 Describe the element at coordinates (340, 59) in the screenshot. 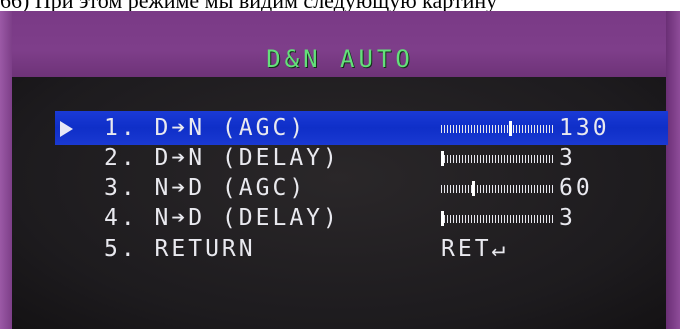

I see `osd-title: D&N AUTO` at that location.